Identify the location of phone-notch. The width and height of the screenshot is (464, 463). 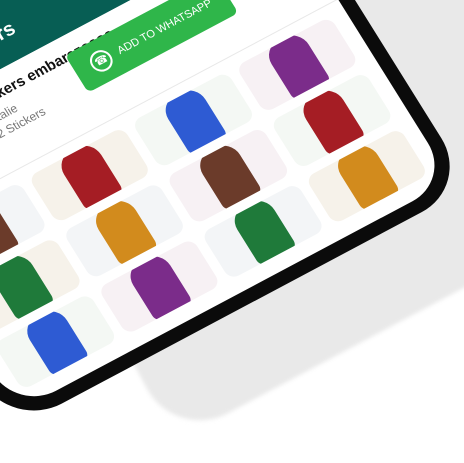
(52, 8).